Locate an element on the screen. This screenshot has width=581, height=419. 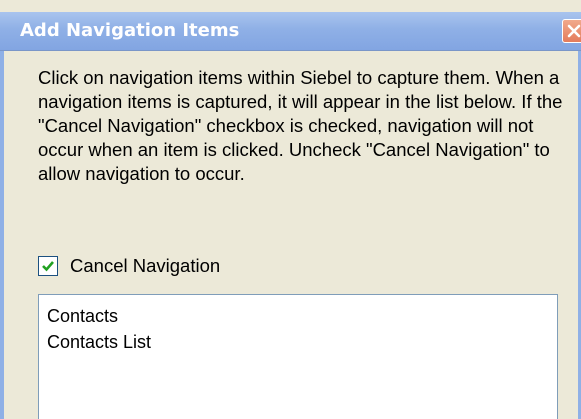
checkmark-icon is located at coordinates (48, 266).